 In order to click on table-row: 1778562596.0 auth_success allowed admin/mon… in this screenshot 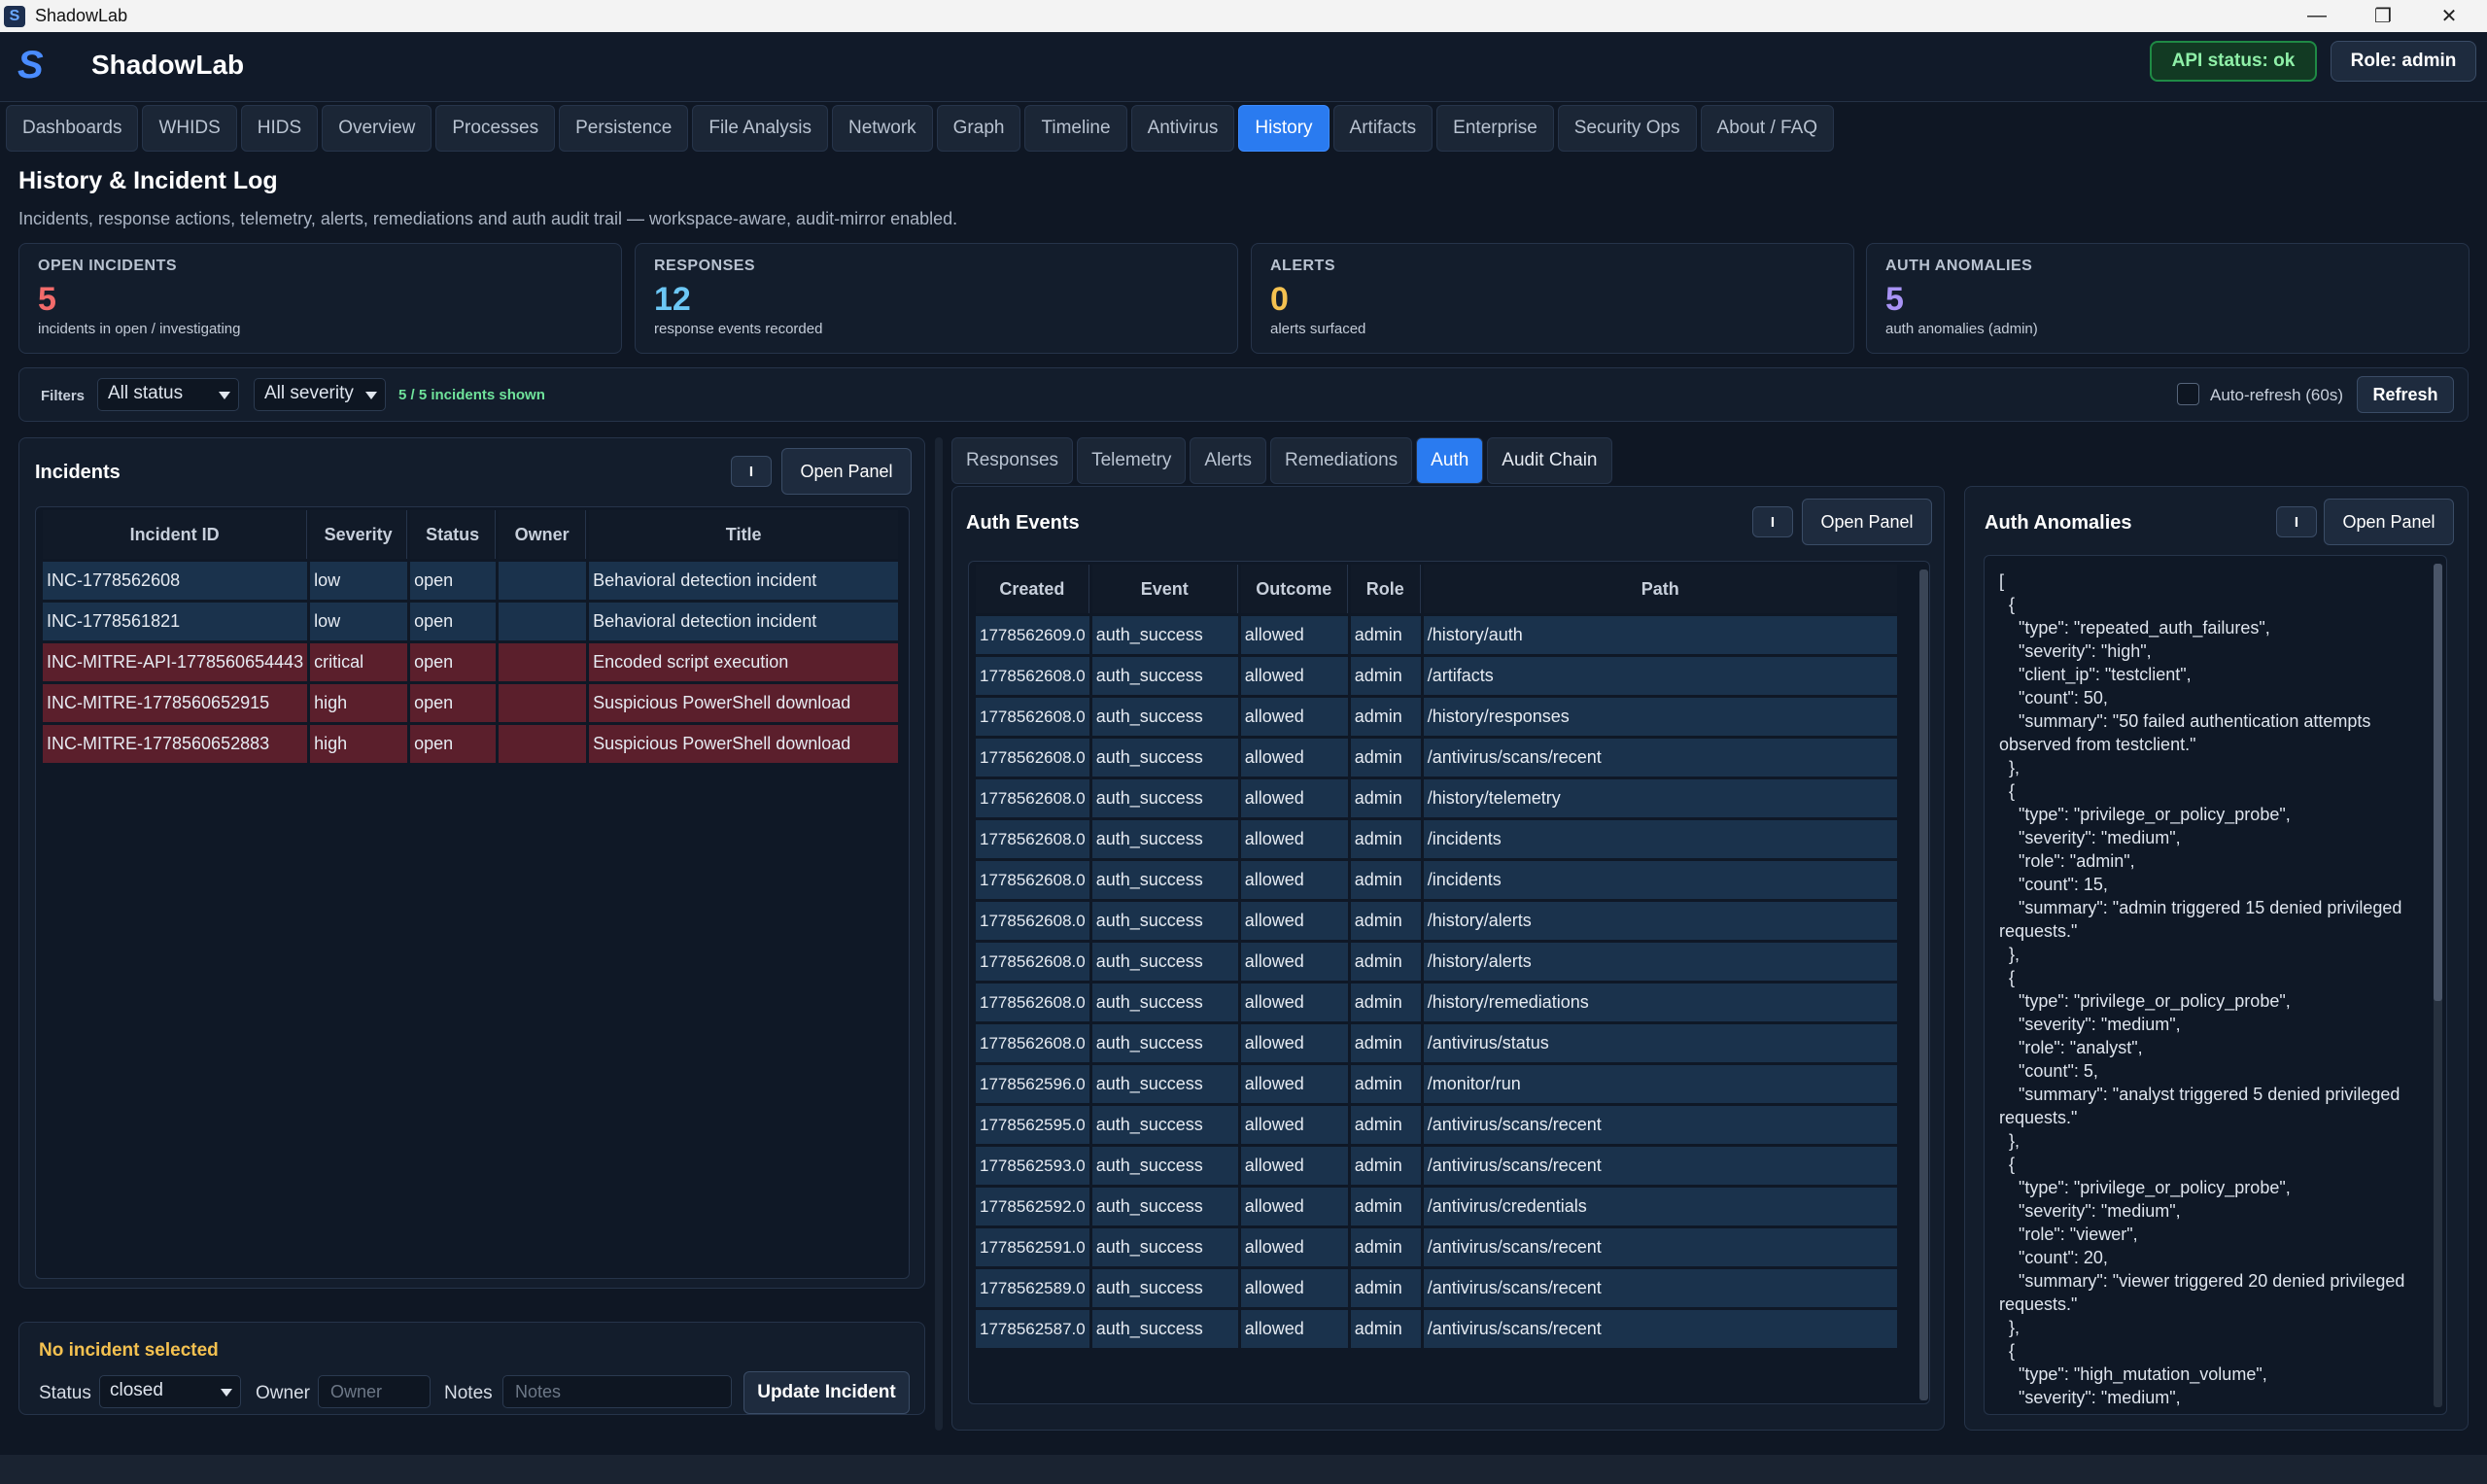, I will do `click(1436, 1084)`.